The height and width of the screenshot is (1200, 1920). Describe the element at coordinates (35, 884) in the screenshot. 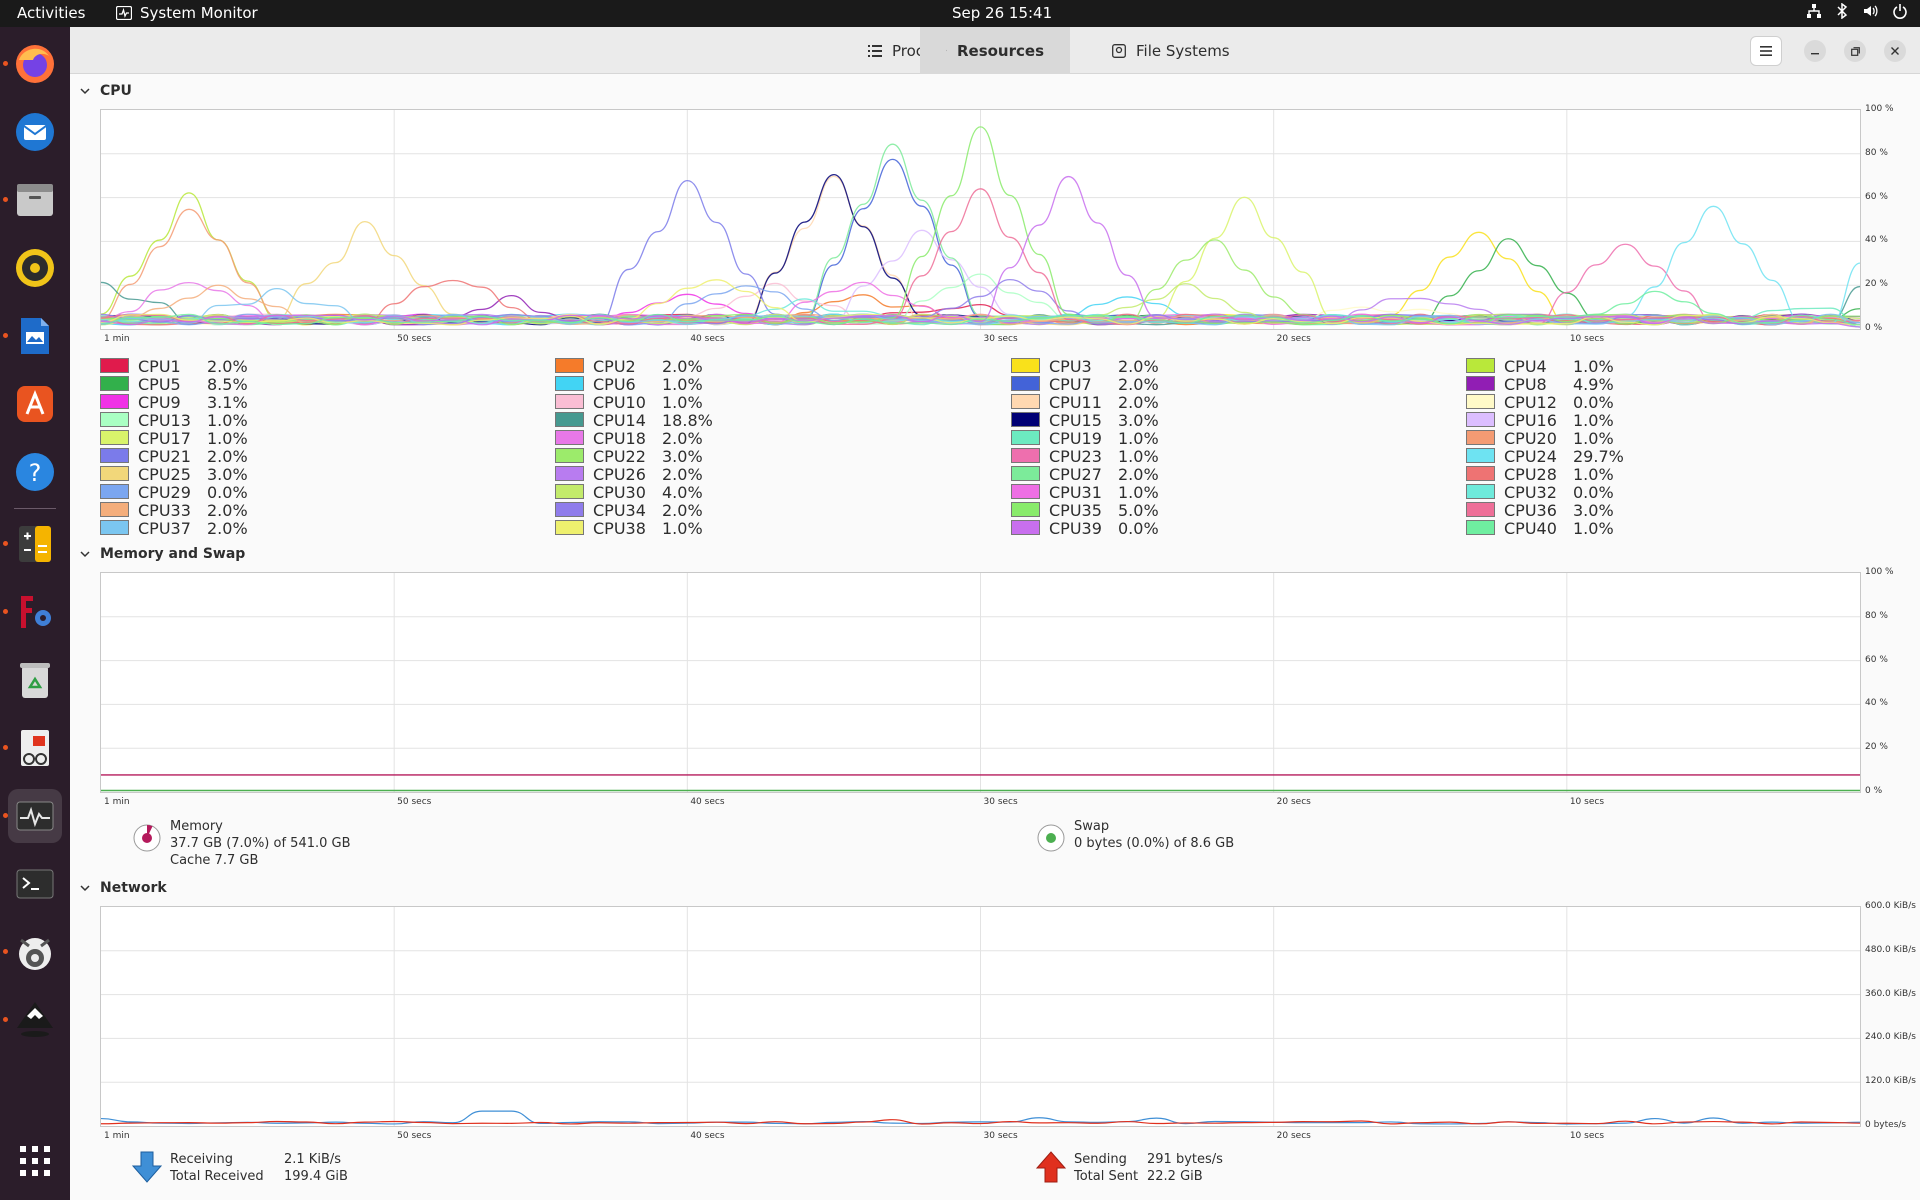

I see `terminal-icon` at that location.